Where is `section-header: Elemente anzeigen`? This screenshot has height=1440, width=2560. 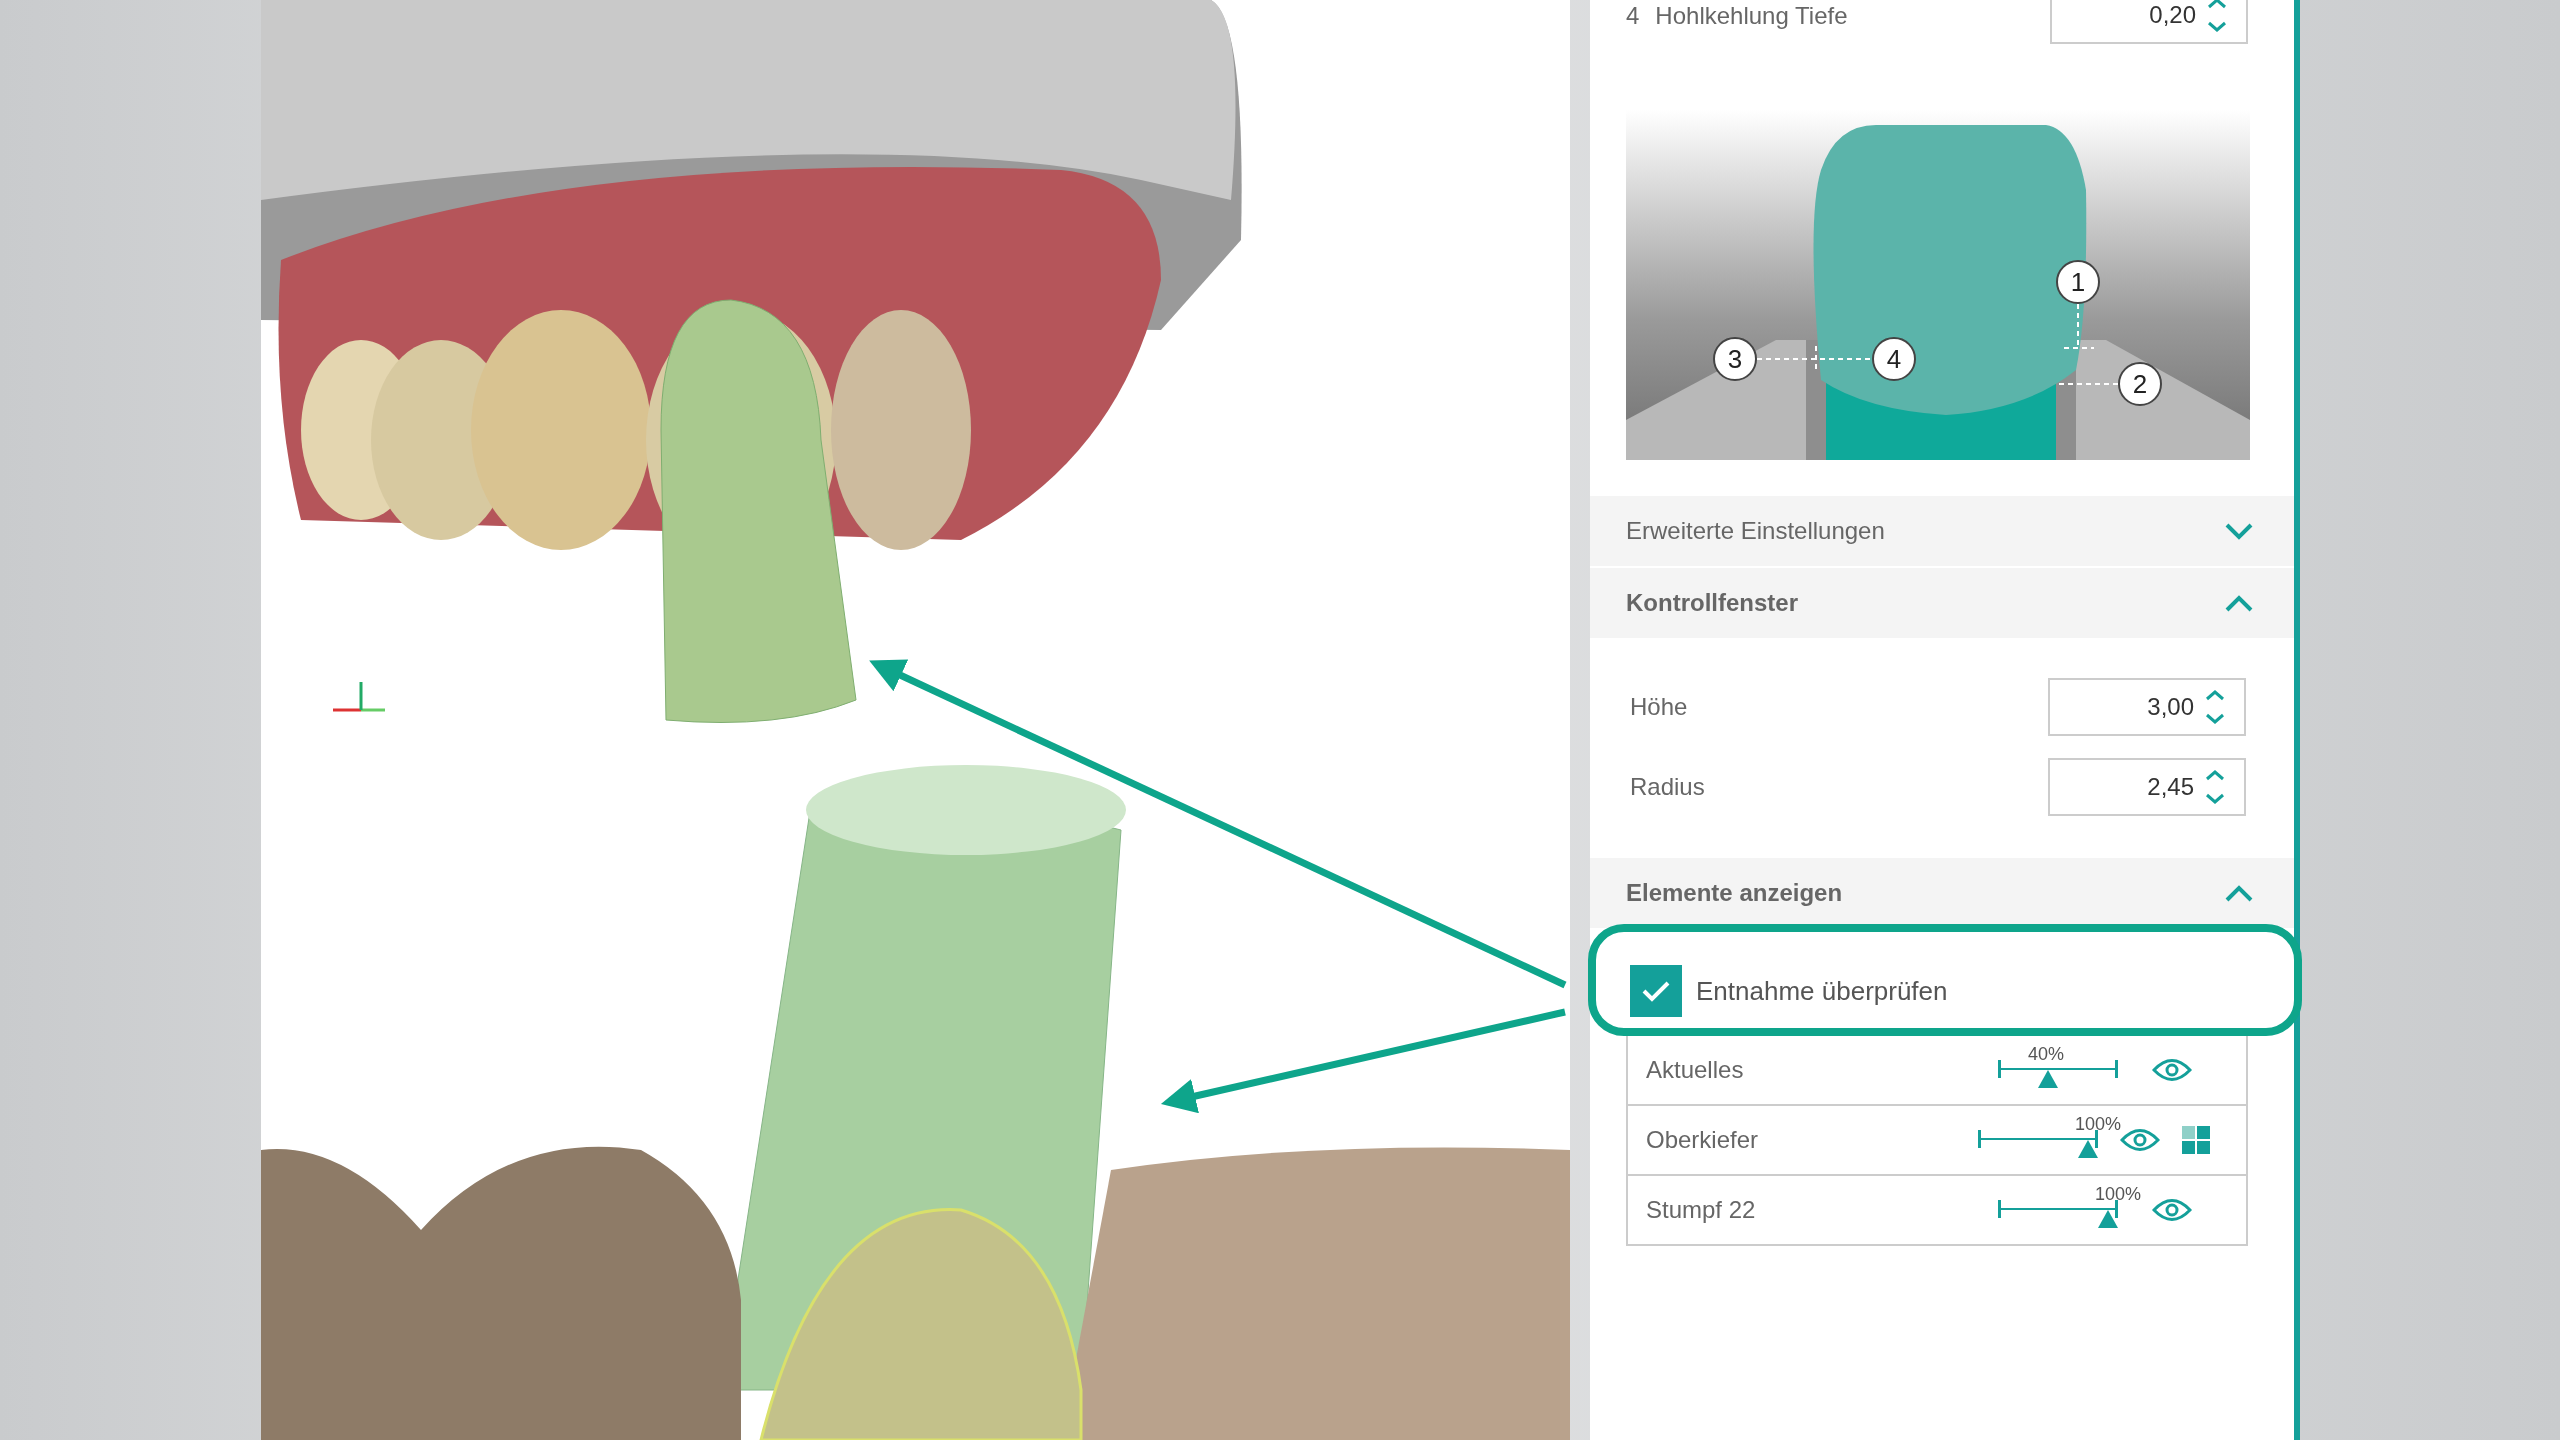
section-header: Elemente anzeigen is located at coordinates (1942, 893).